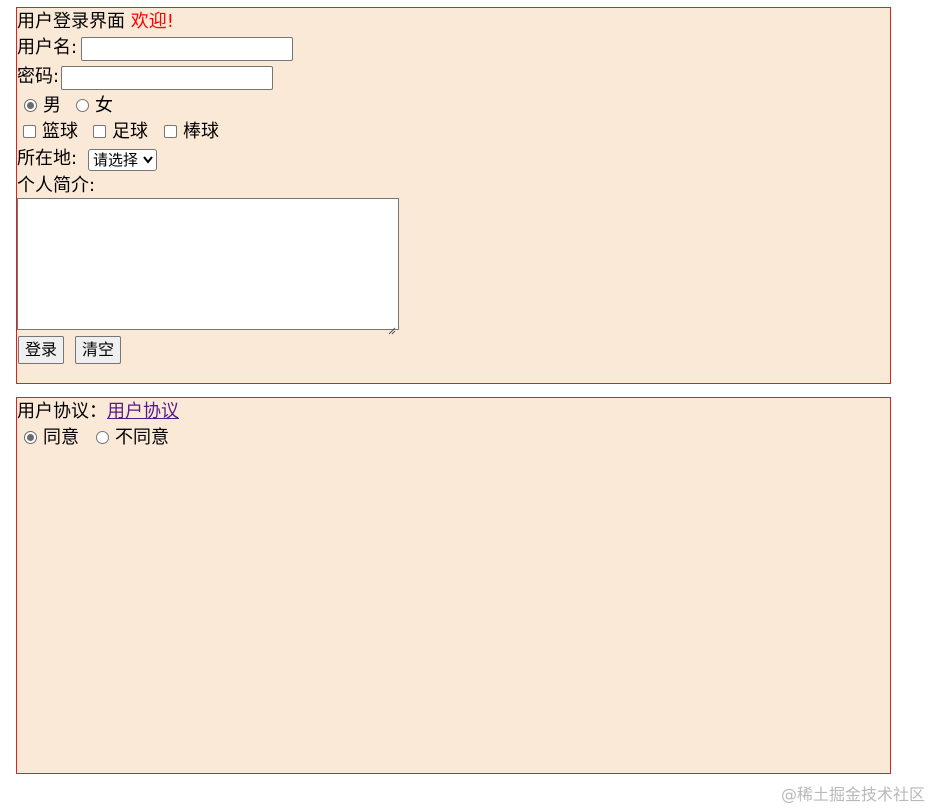 This screenshot has width=933, height=809. What do you see at coordinates (38, 76) in the screenshot?
I see `password-label: 密码:` at bounding box center [38, 76].